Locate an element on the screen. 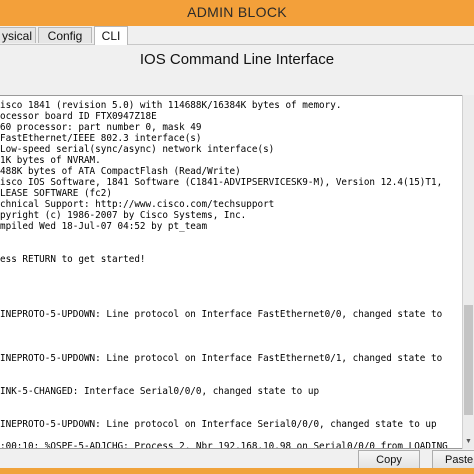  terminal-line: ocessor board ID FTX0947Z18E is located at coordinates (78, 116).